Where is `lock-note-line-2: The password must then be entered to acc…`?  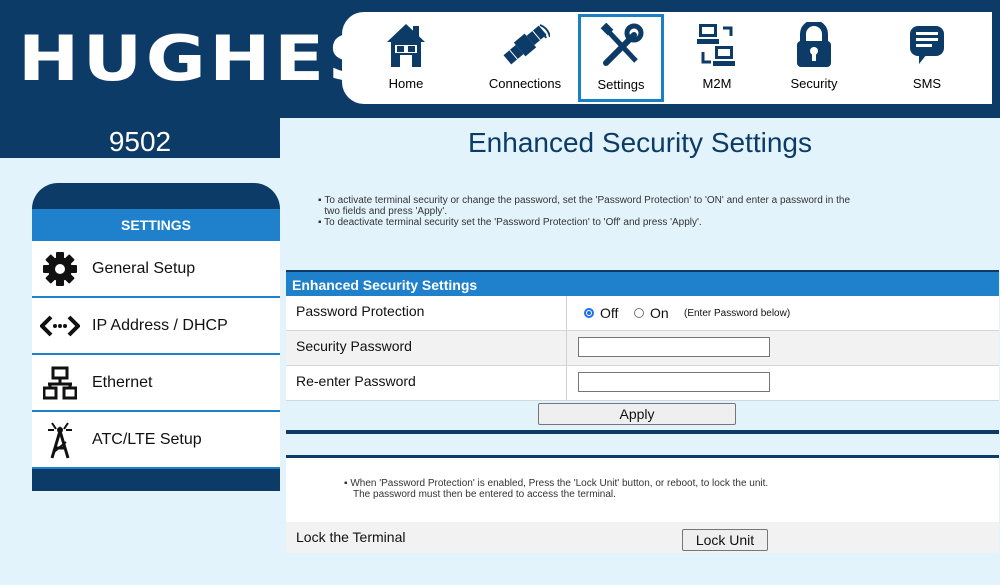 lock-note-line-2: The password must then be entered to acc… is located at coordinates (484, 494).